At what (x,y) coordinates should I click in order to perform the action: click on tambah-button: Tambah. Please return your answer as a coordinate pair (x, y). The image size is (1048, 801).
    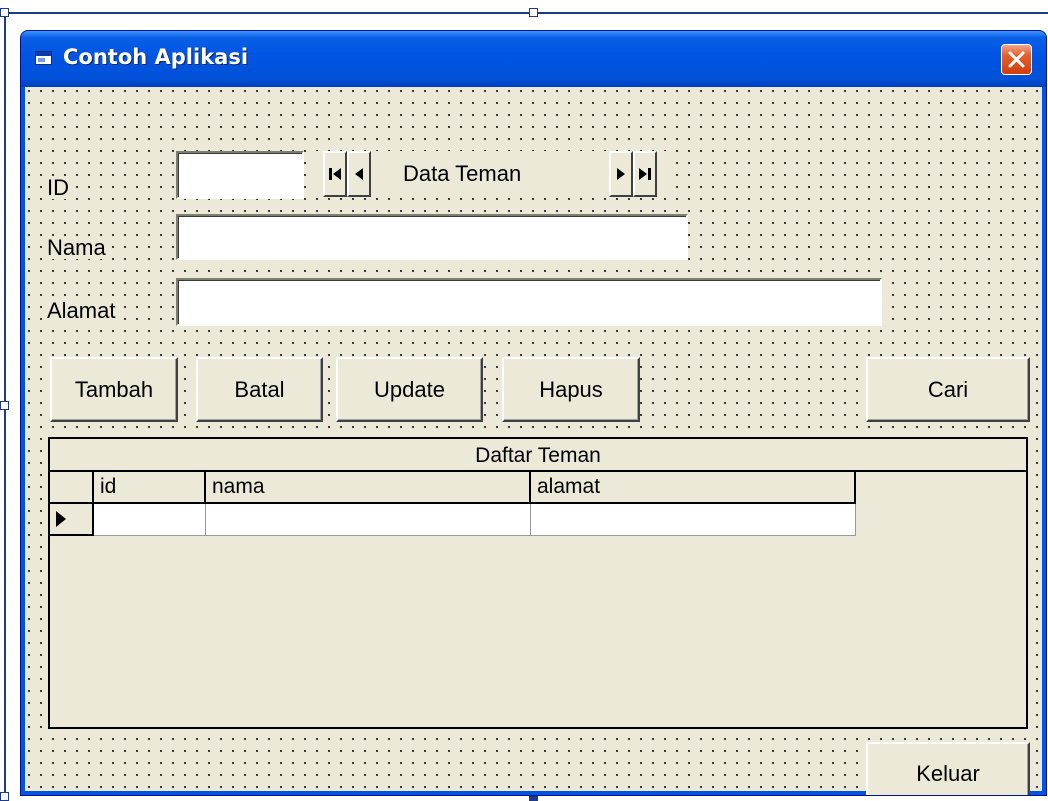
    Looking at the image, I should click on (114, 389).